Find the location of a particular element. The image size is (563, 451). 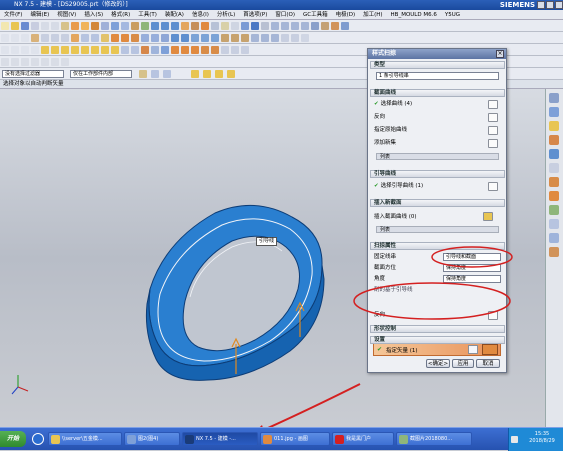

menu-y5ug: Y5UG is located at coordinates (452, 15).